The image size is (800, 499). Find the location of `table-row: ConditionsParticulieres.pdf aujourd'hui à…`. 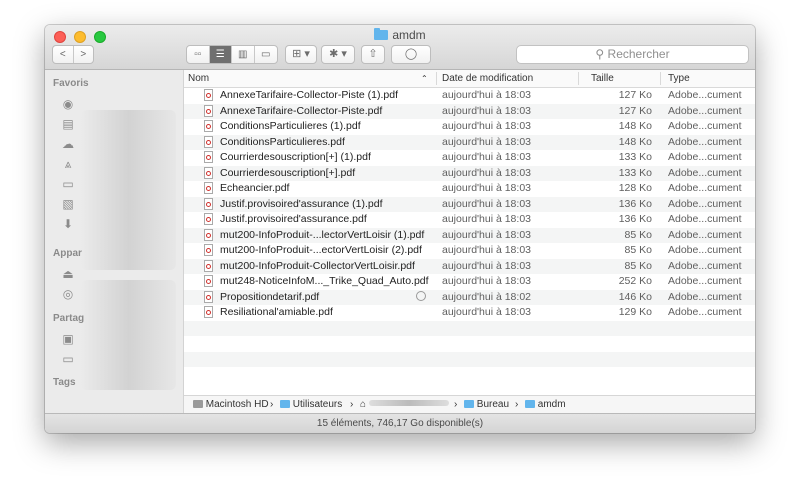

table-row: ConditionsParticulieres.pdf aujourd'hui à… is located at coordinates (469, 142).